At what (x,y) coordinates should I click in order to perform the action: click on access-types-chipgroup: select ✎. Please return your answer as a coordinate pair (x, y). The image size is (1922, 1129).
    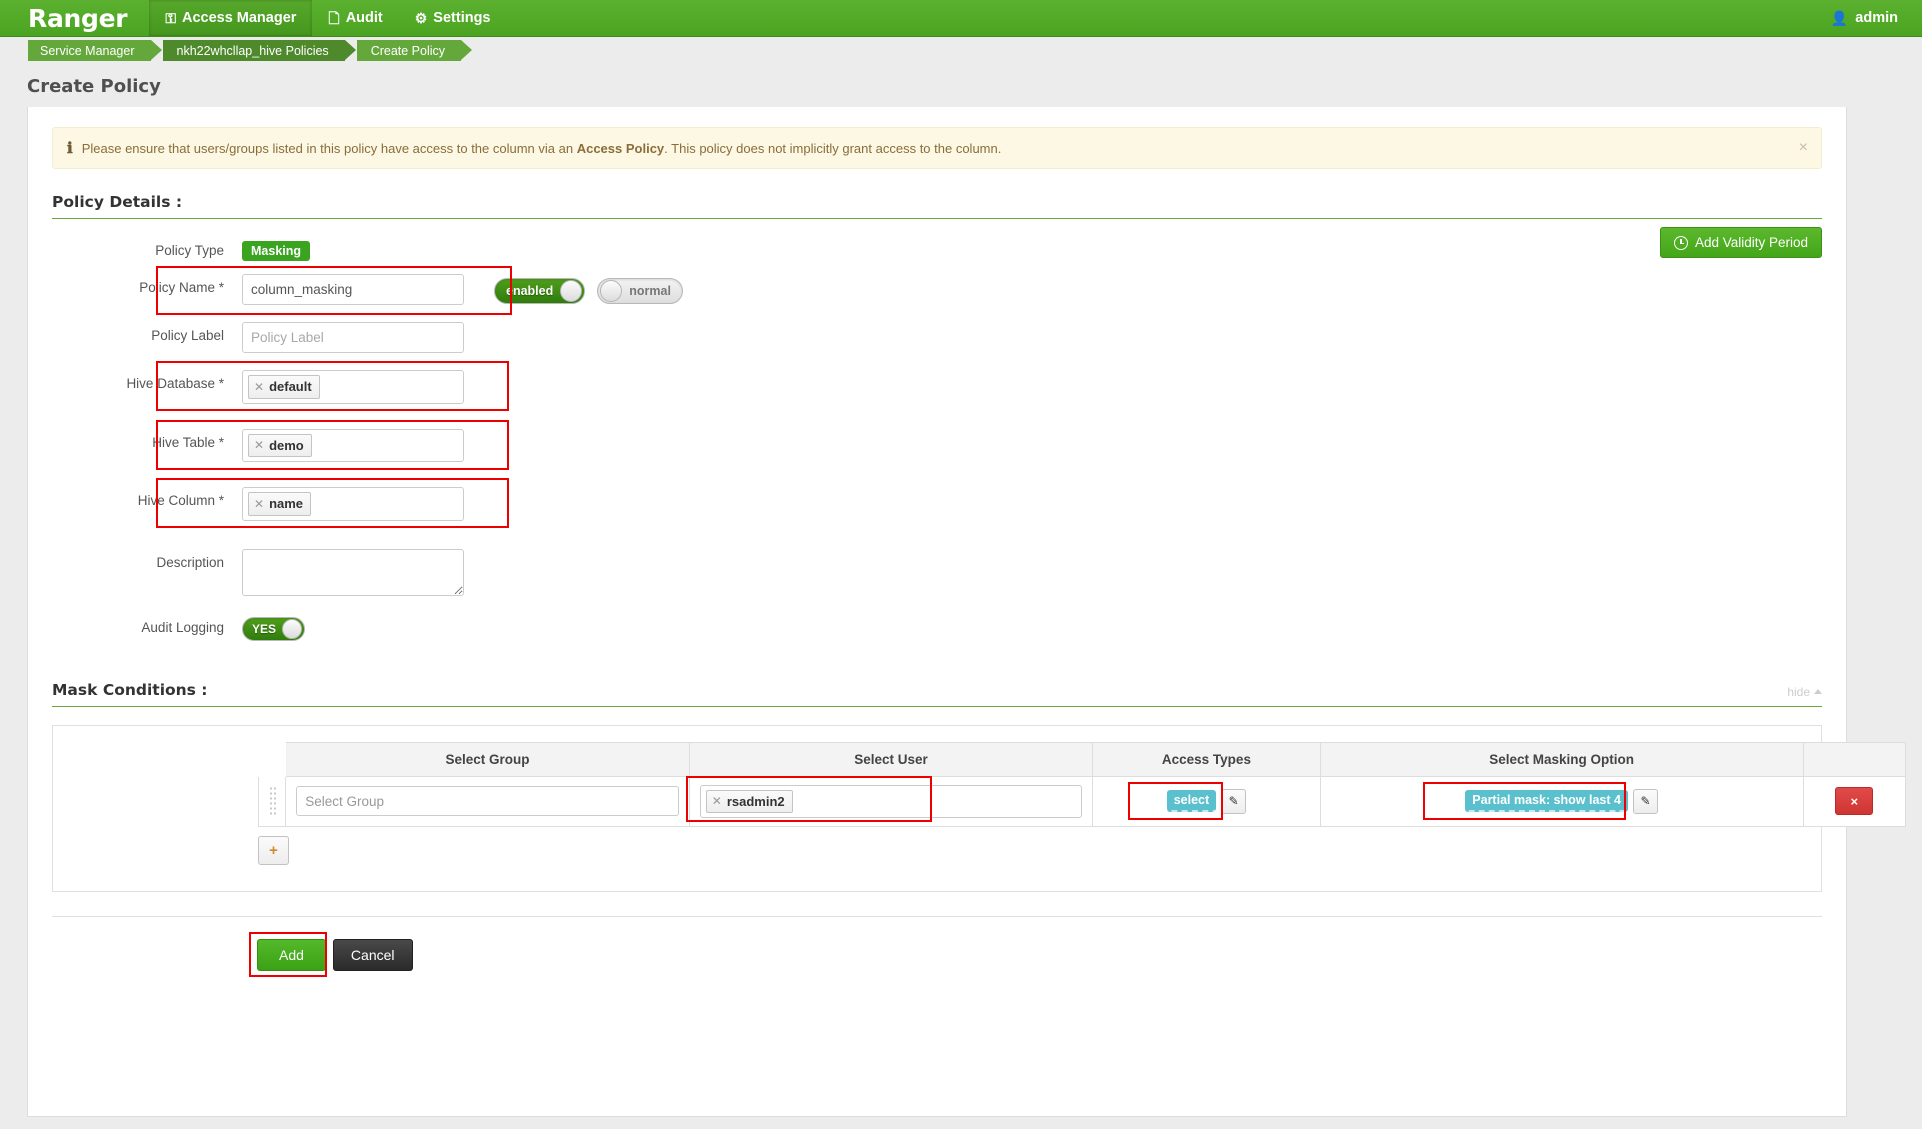
    Looking at the image, I should click on (1206, 801).